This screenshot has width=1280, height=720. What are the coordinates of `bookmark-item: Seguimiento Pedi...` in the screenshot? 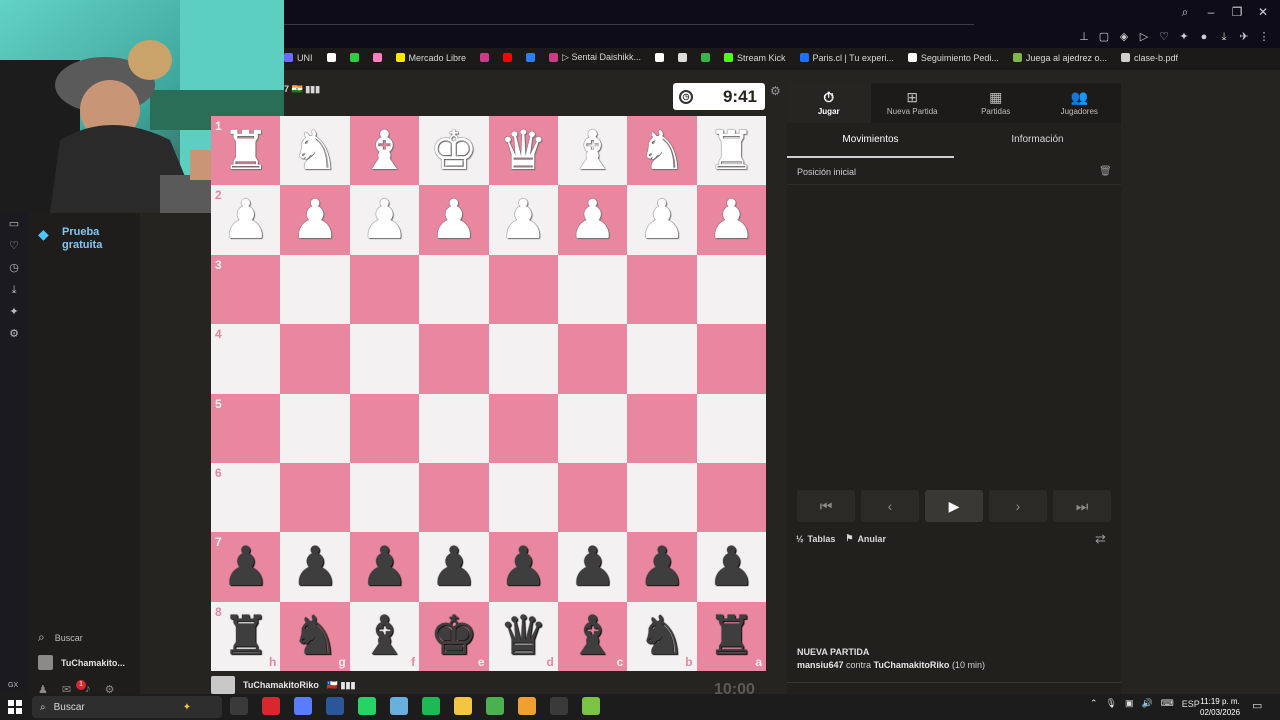 It's located at (953, 57).